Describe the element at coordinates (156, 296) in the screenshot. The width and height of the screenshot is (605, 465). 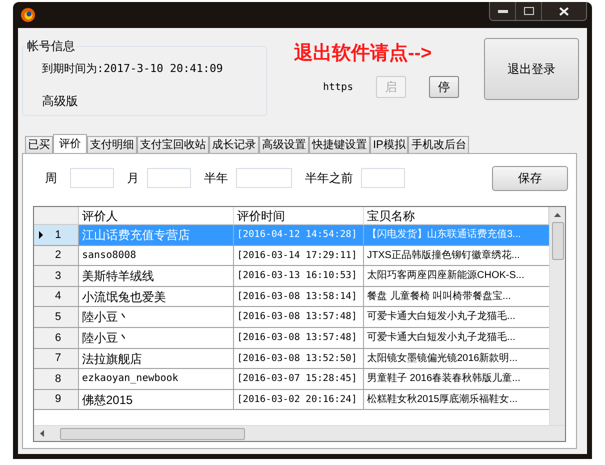
I see `table-cell: 小流氓兔也爱美` at that location.